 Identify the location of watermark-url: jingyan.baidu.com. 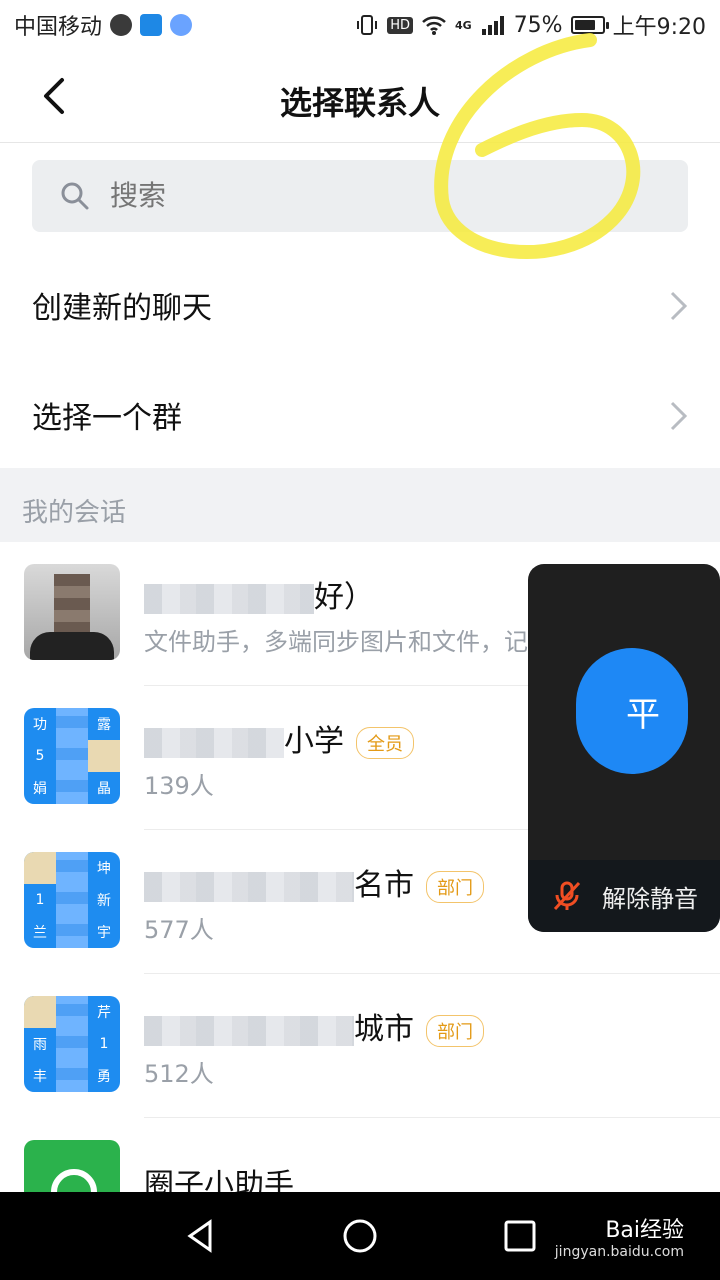
(619, 1252).